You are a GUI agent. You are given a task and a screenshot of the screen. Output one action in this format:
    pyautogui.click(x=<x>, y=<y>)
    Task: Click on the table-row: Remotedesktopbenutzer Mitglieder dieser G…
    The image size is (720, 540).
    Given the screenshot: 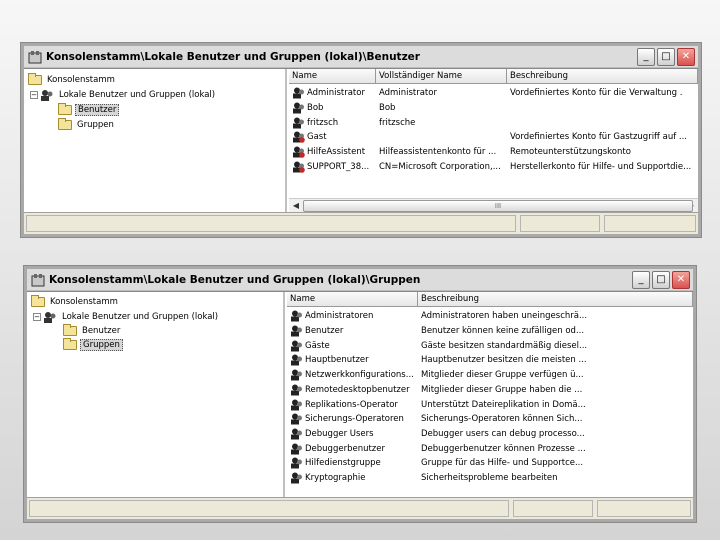 What is the action you would take?
    pyautogui.click(x=490, y=390)
    